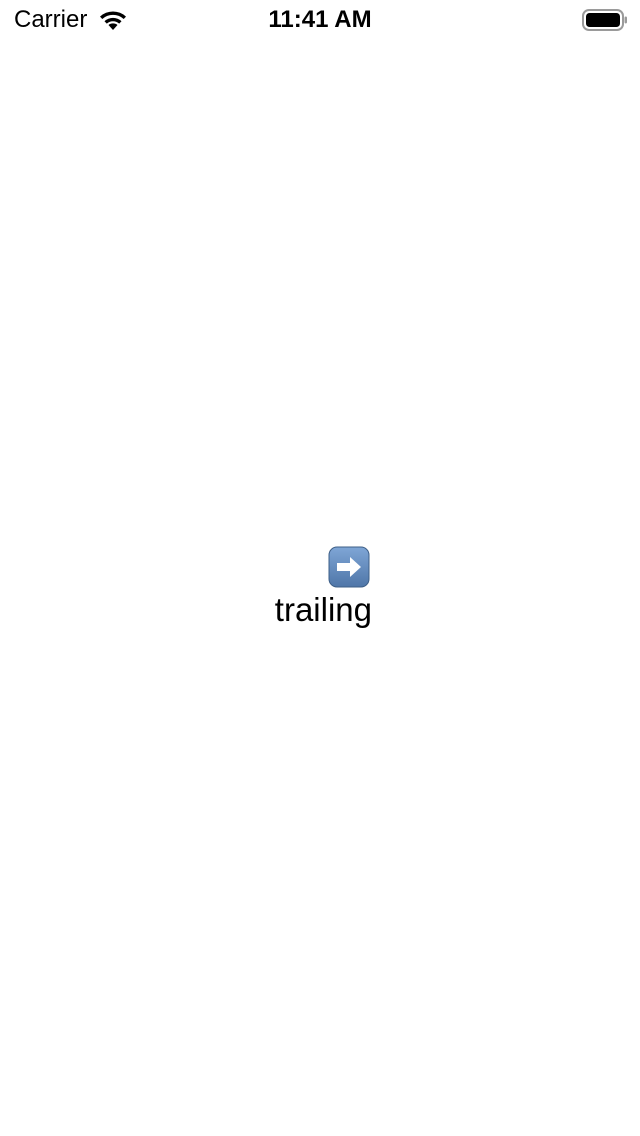 This screenshot has height=1136, width=640. Describe the element at coordinates (349, 567) in the screenshot. I see `right-arrow-icon` at that location.